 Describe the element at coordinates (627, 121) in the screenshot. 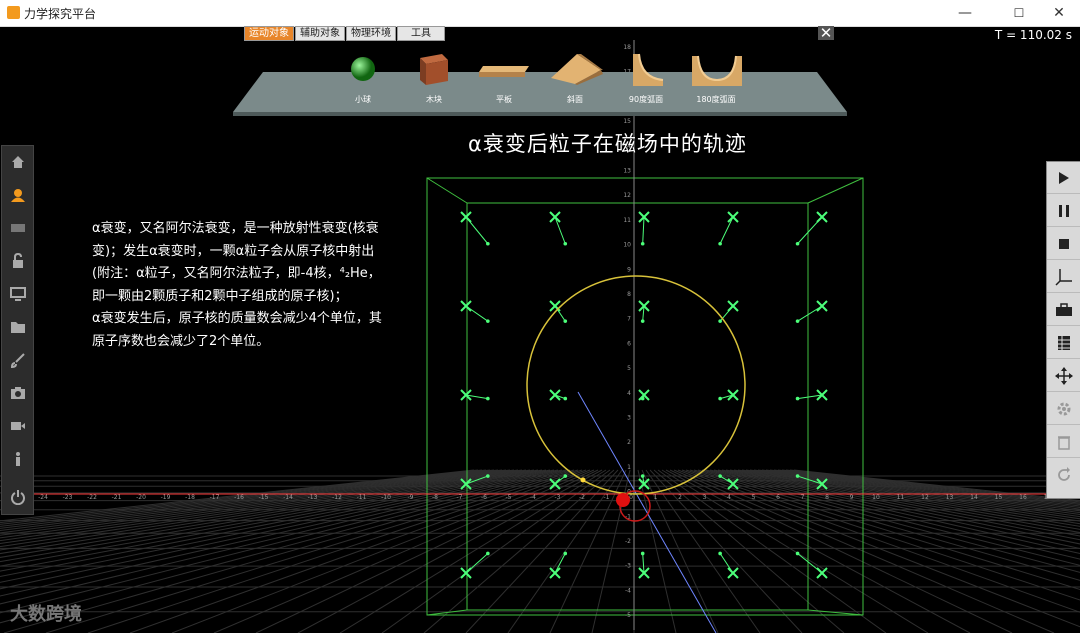

I see `y-tick-label: 15` at that location.